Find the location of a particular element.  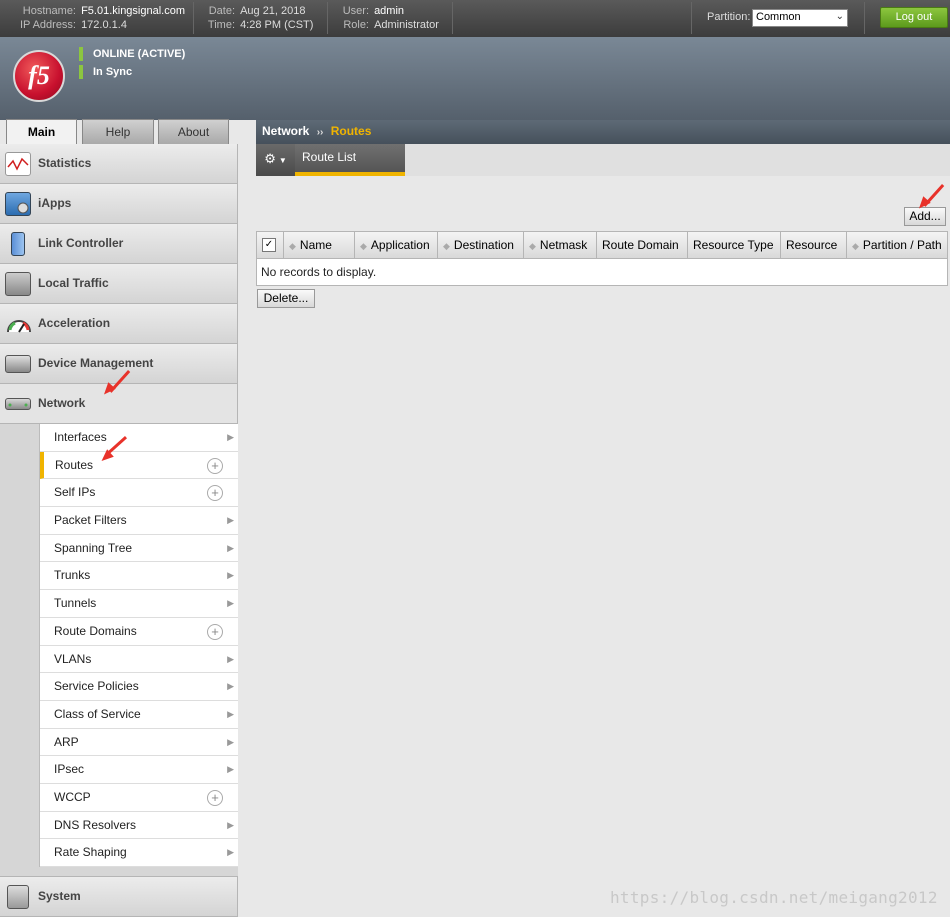

hostname-value: F5.01.kingsignal.com is located at coordinates (133, 11).